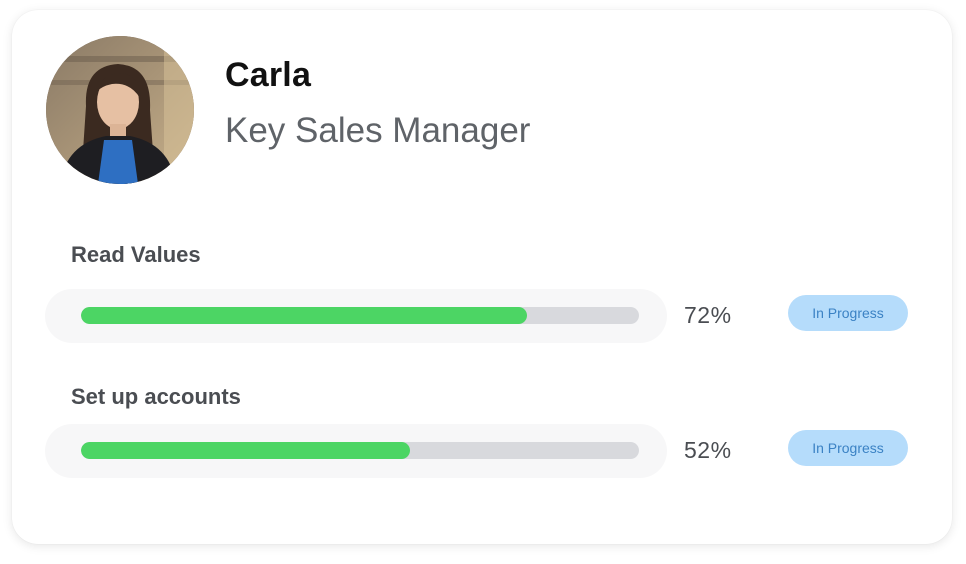 The height and width of the screenshot is (564, 966). I want to click on profile-name: Carla, so click(268, 75).